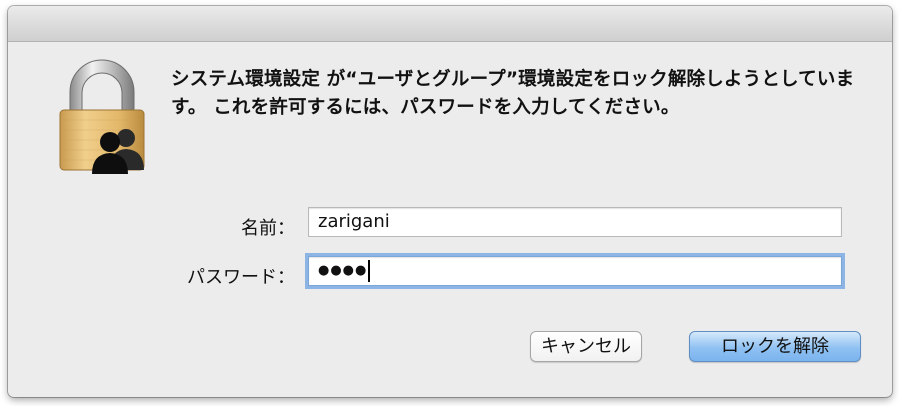  I want to click on dialog-titlebar, so click(450, 24).